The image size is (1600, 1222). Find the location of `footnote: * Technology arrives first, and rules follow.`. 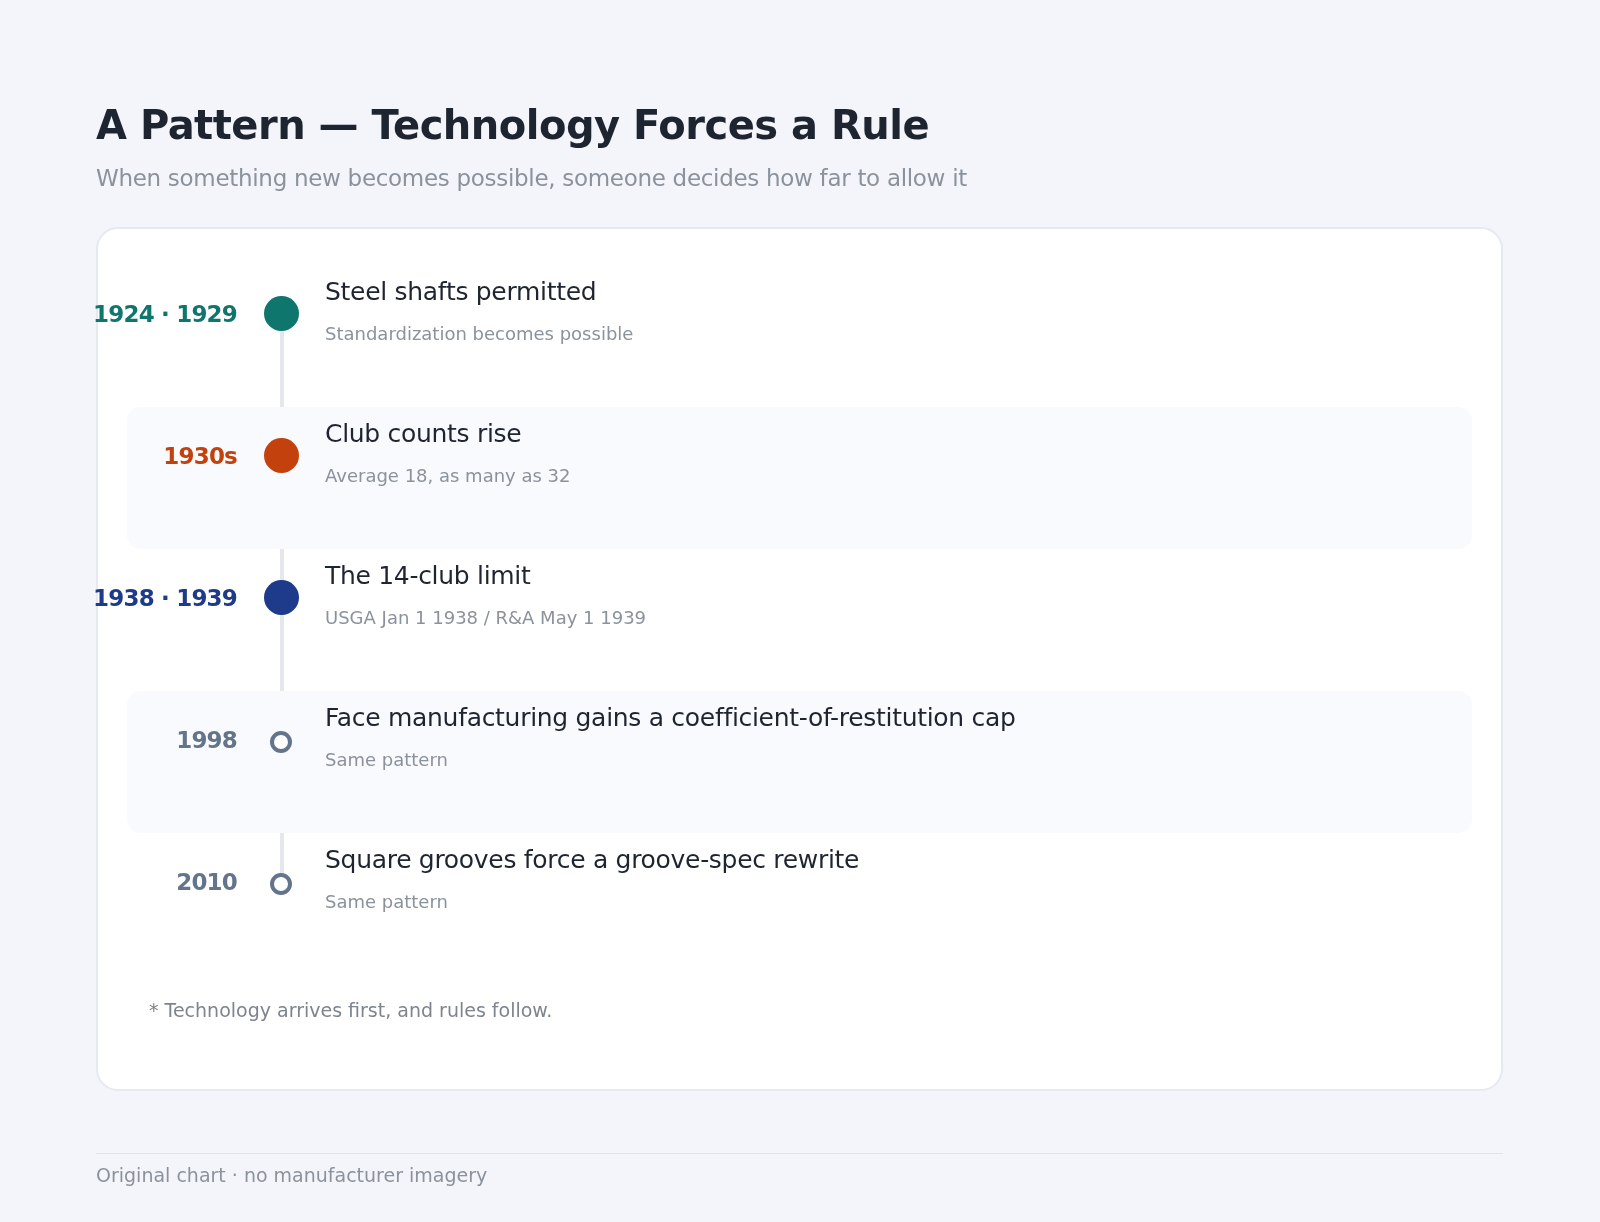

footnote: * Technology arrives first, and rules follow. is located at coordinates (351, 1010).